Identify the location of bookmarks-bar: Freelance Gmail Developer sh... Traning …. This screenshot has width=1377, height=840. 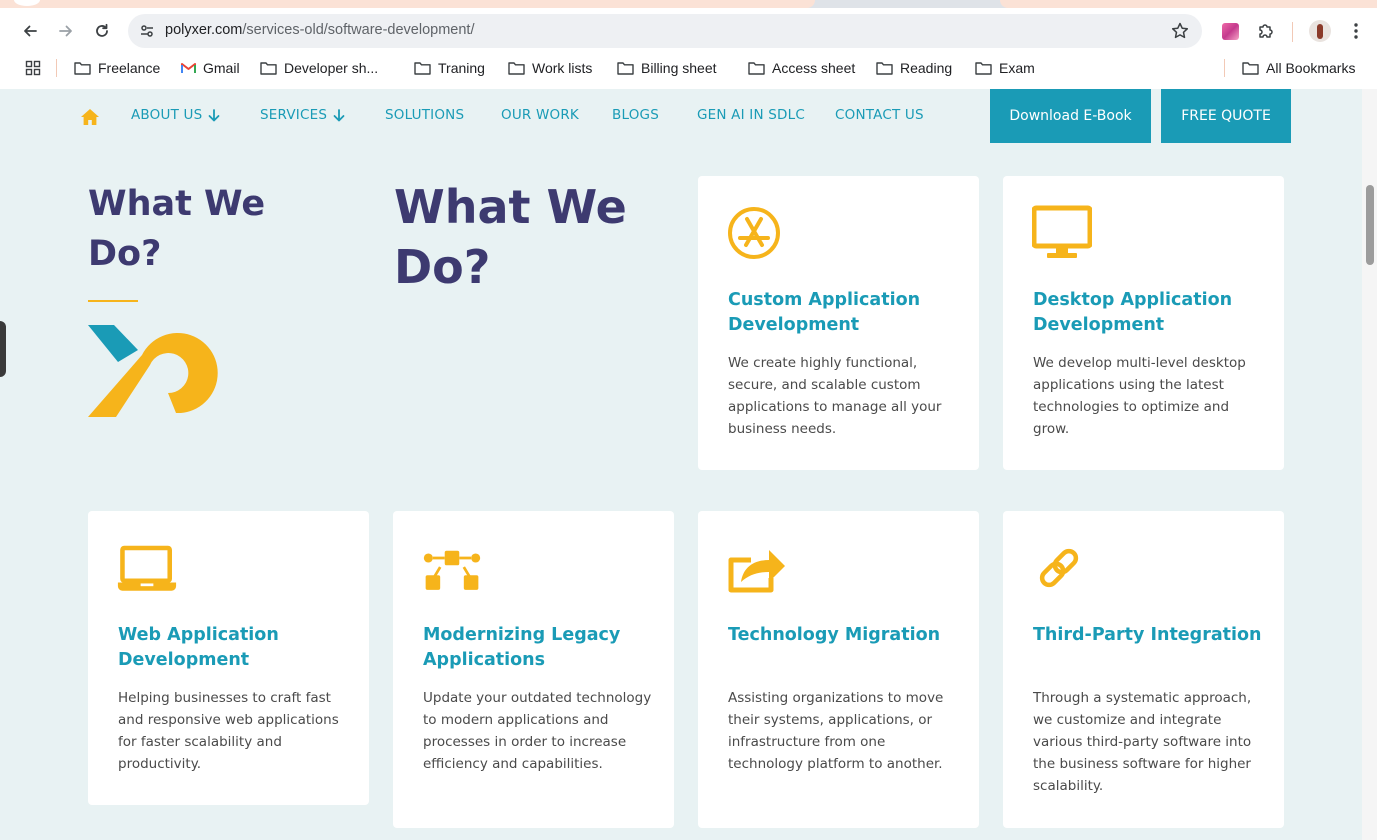
(688, 68).